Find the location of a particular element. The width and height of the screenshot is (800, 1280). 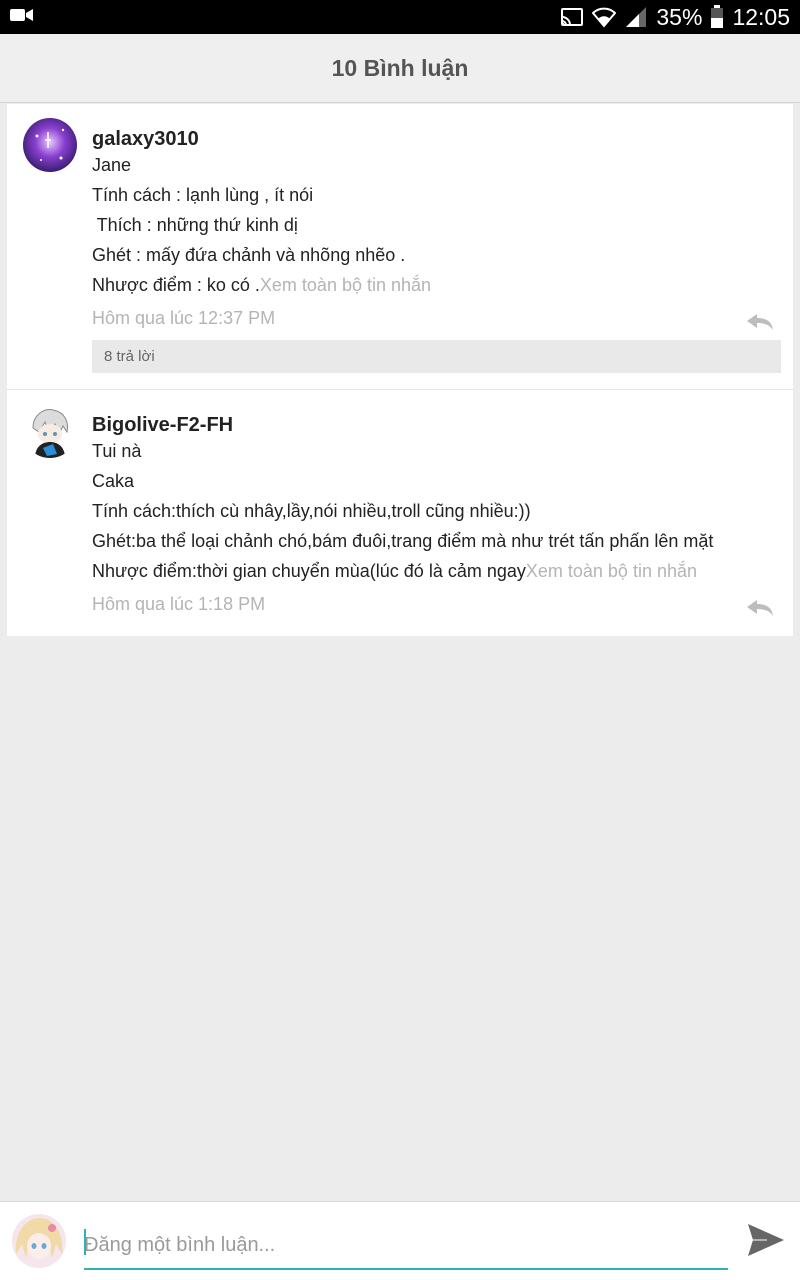

battery-icon is located at coordinates (717, 17).